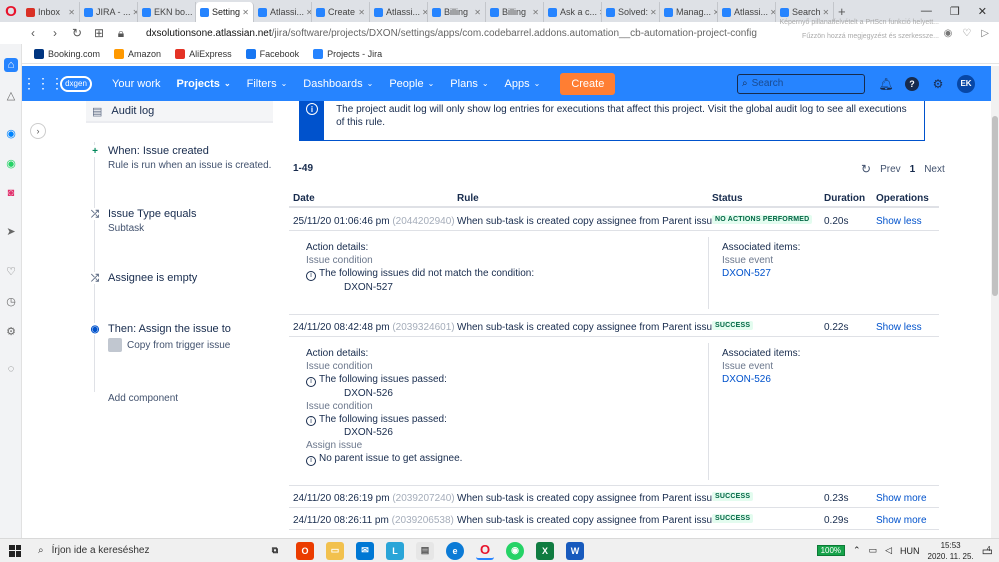  What do you see at coordinates (912, 83) in the screenshot?
I see `help-icon: ?` at bounding box center [912, 83].